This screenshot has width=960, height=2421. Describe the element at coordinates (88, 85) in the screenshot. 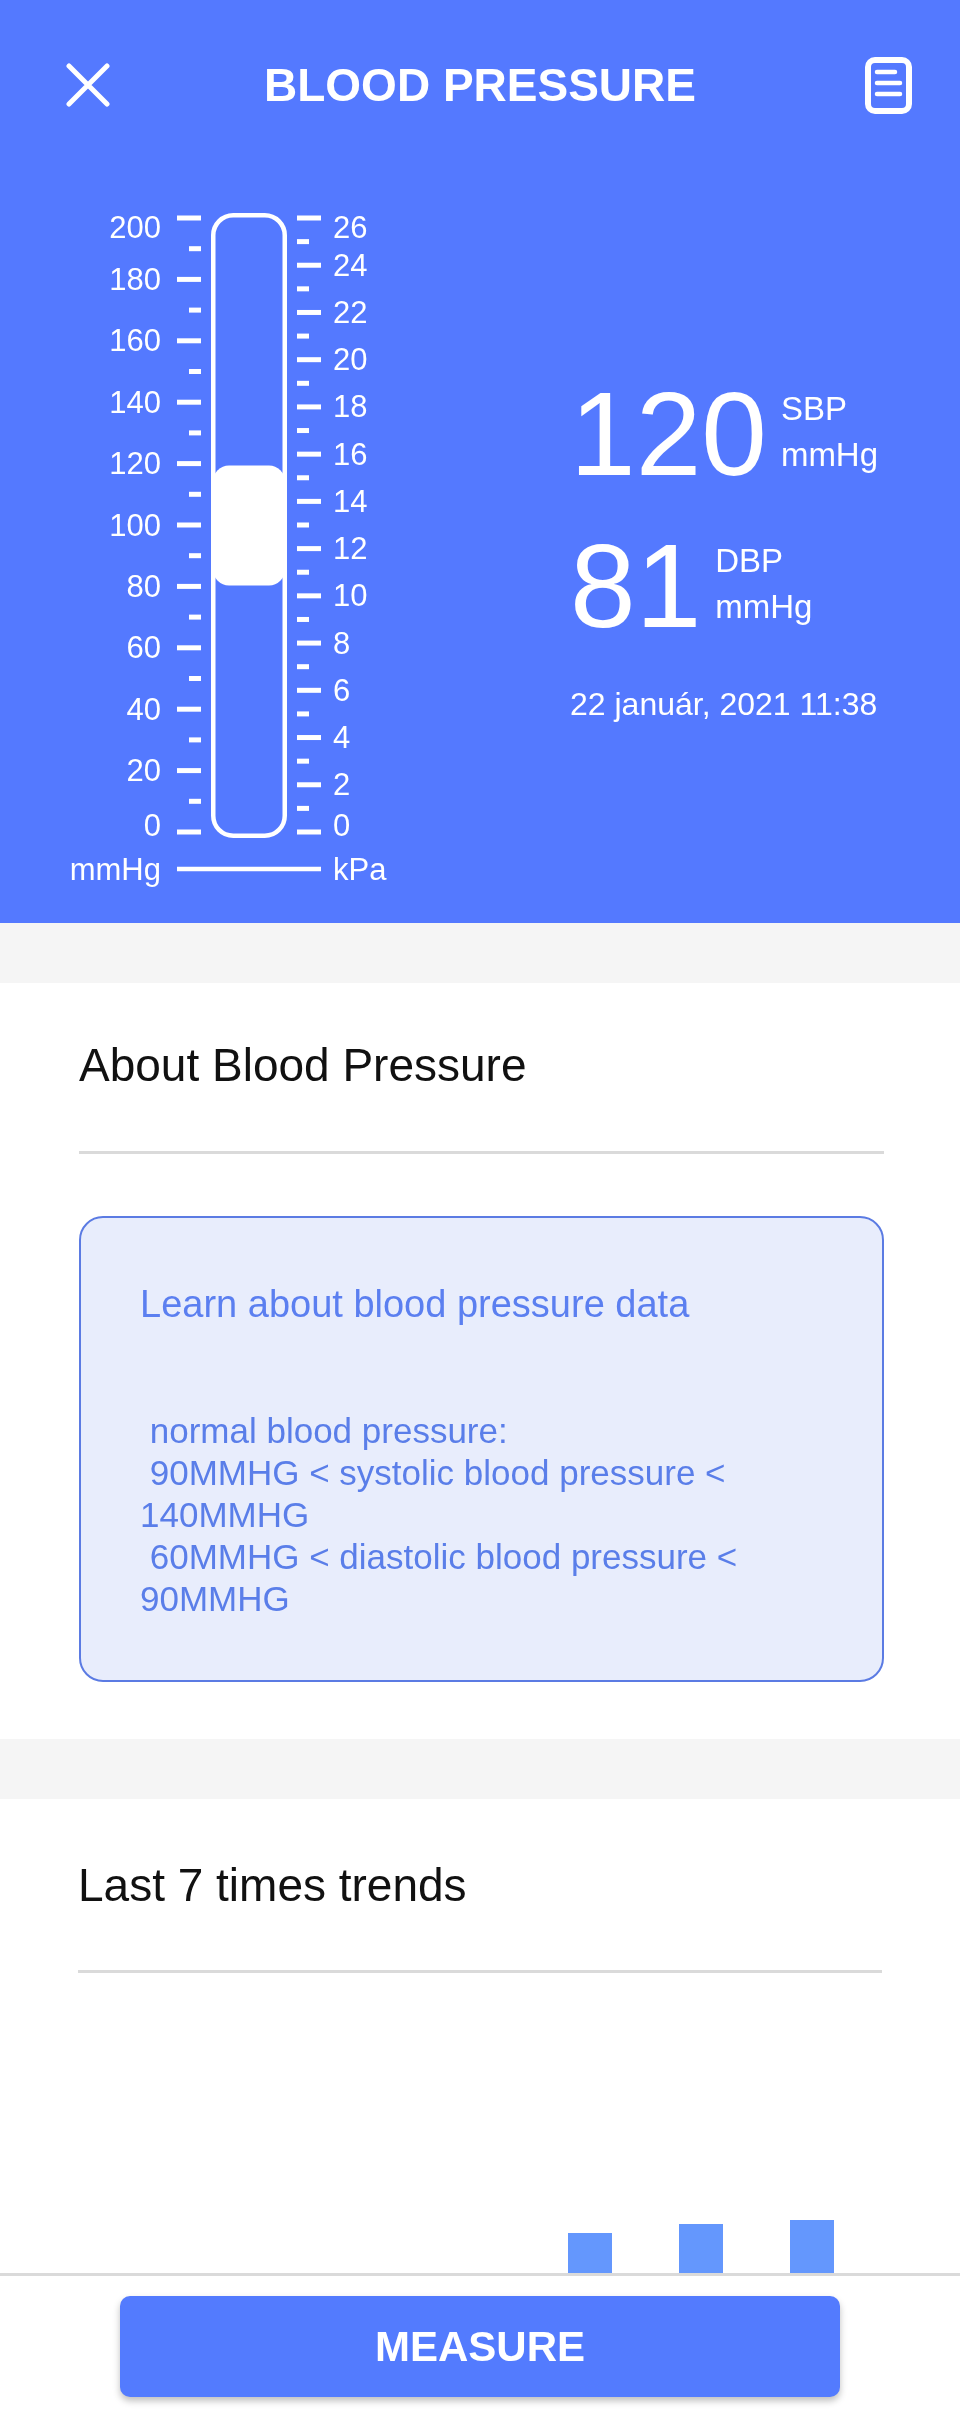

I see `close-icon` at that location.